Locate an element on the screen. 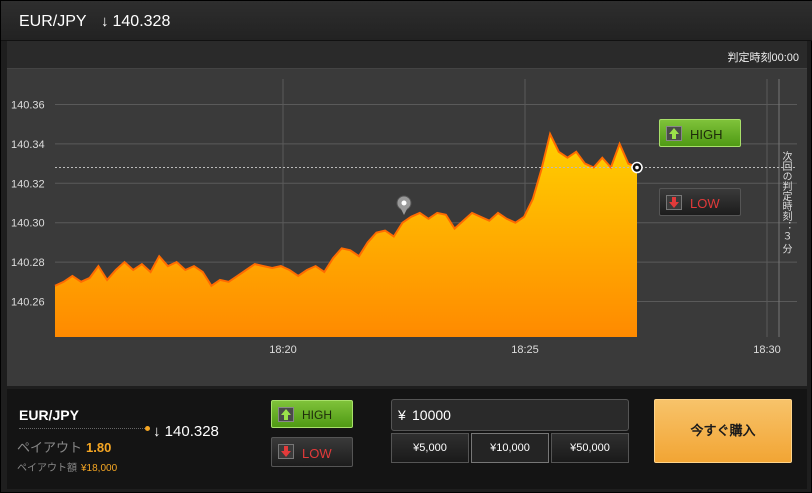 The image size is (812, 493). y-tick-label: 140.28 is located at coordinates (28, 263).